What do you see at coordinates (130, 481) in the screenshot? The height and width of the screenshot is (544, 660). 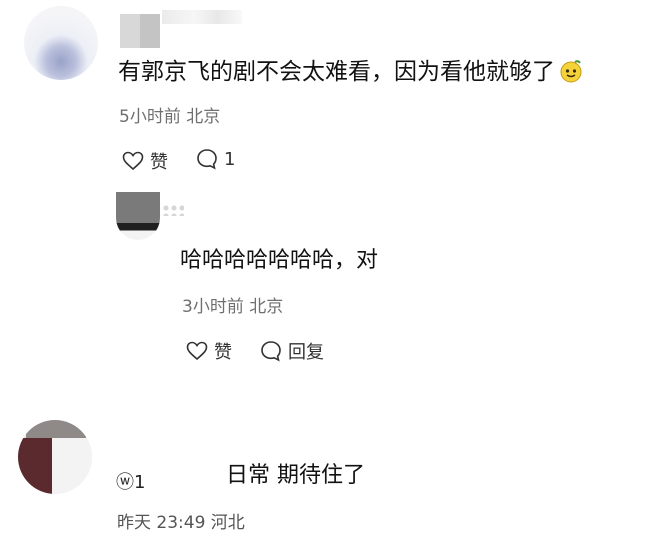 I see `username-fragment: ⓦ1` at bounding box center [130, 481].